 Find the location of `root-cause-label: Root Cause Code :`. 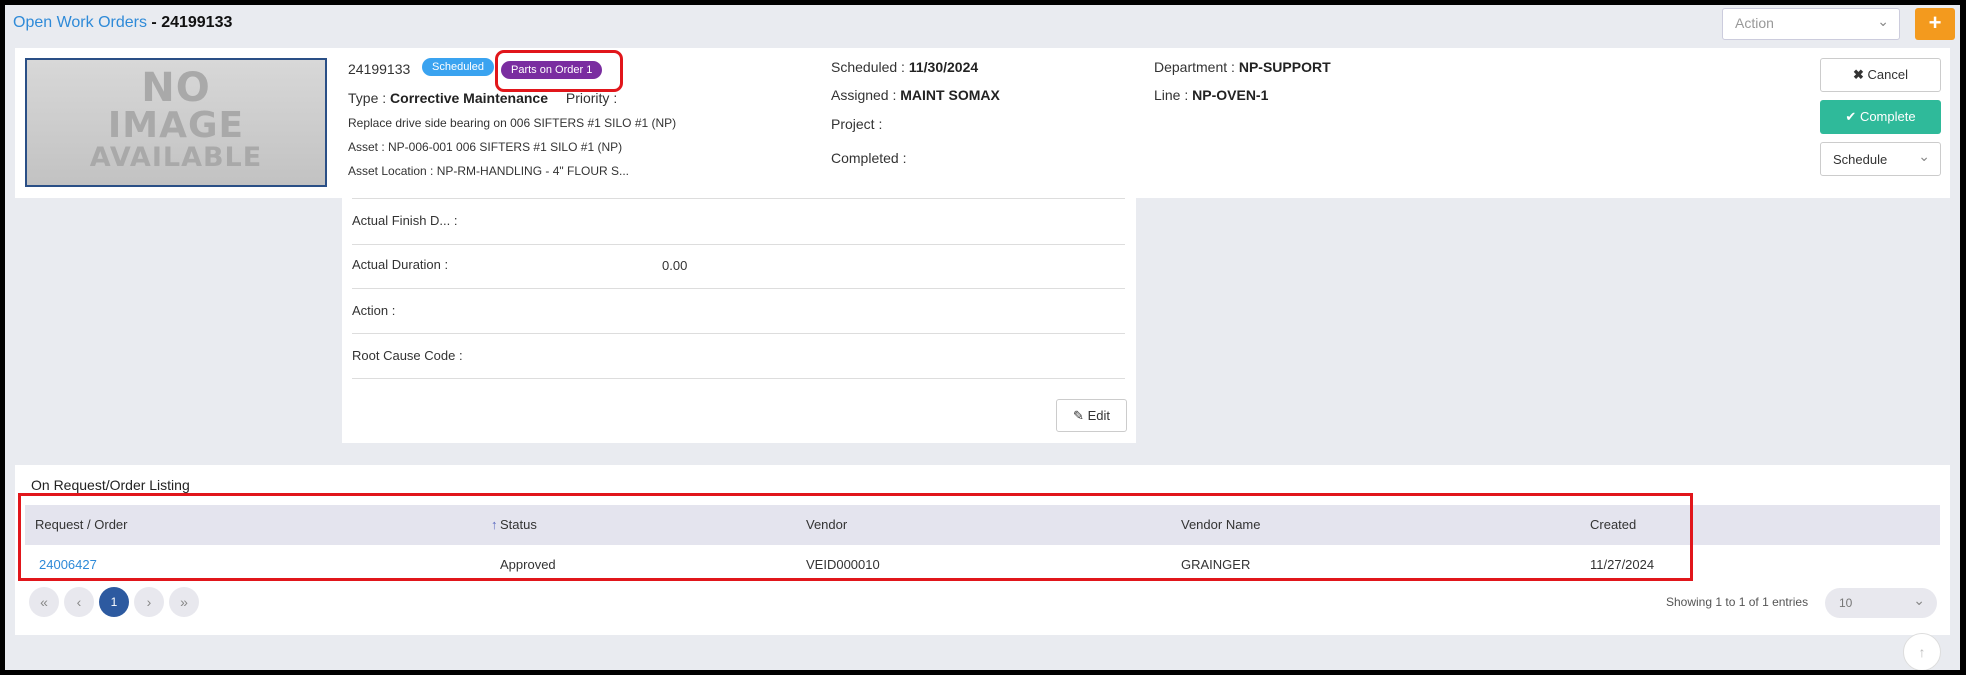

root-cause-label: Root Cause Code : is located at coordinates (407, 355).